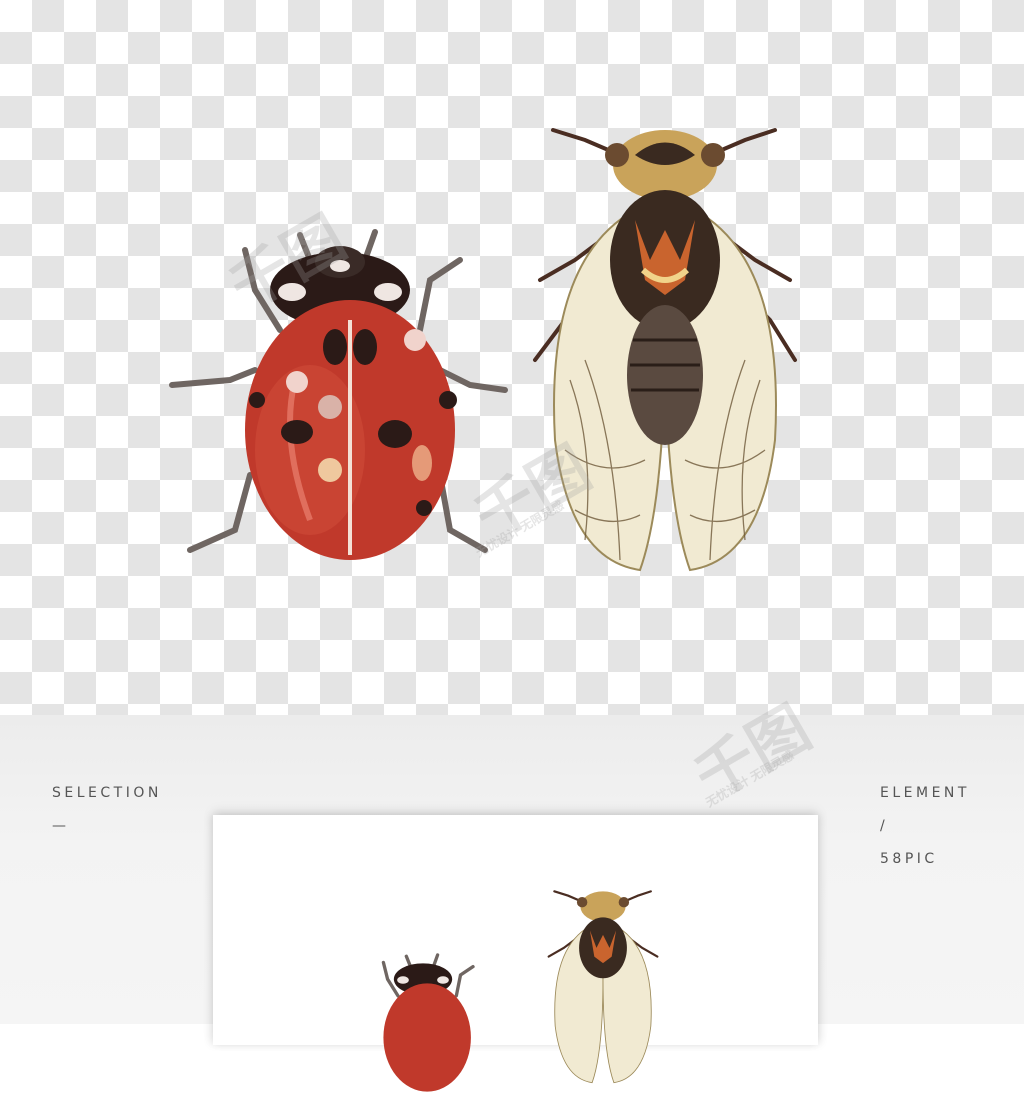  Describe the element at coordinates (61, 826) in the screenshot. I see `selection-dash: —` at that location.